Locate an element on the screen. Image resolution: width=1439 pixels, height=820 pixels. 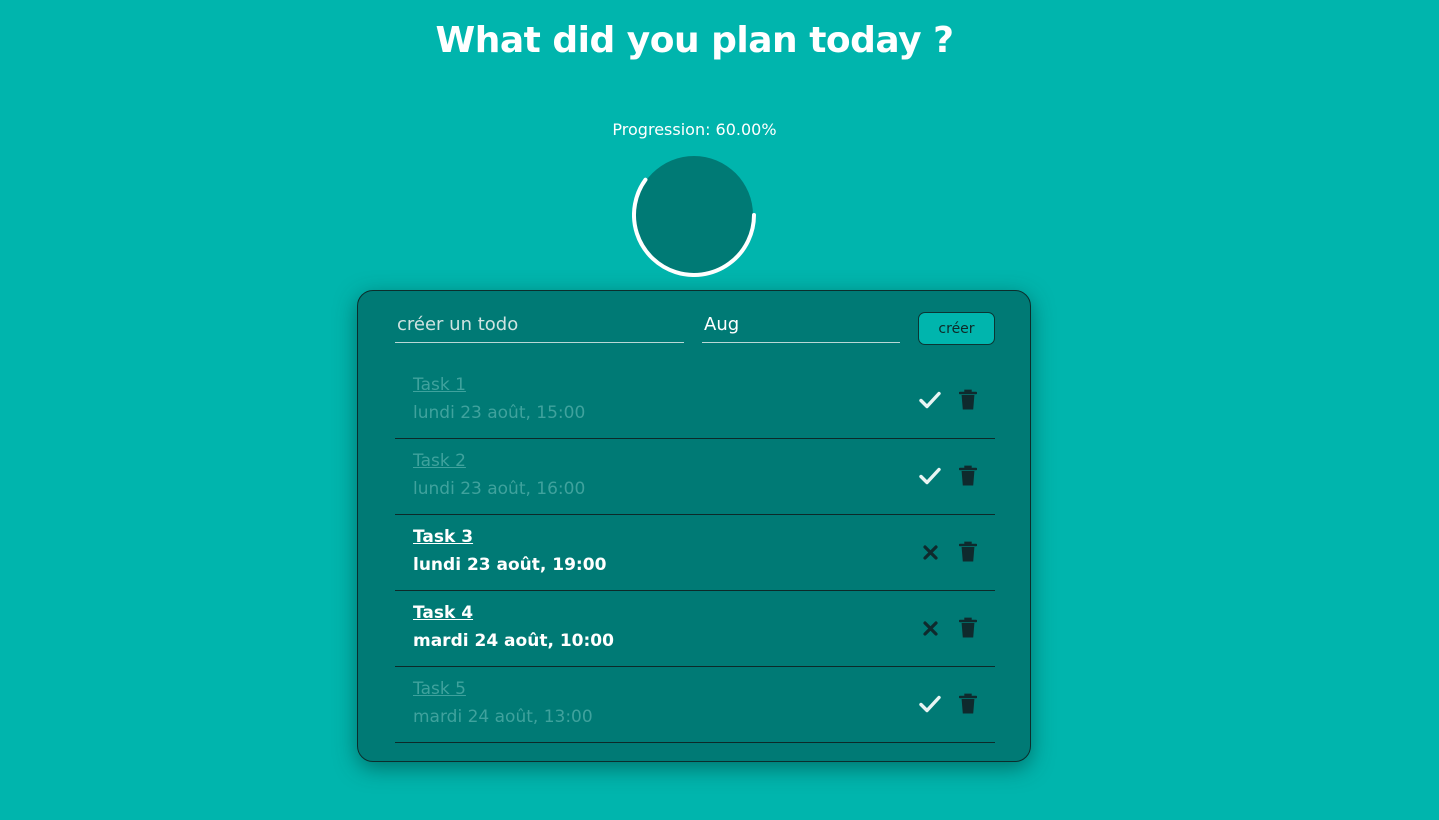
todo-name-link: Task 2 is located at coordinates (439, 461).